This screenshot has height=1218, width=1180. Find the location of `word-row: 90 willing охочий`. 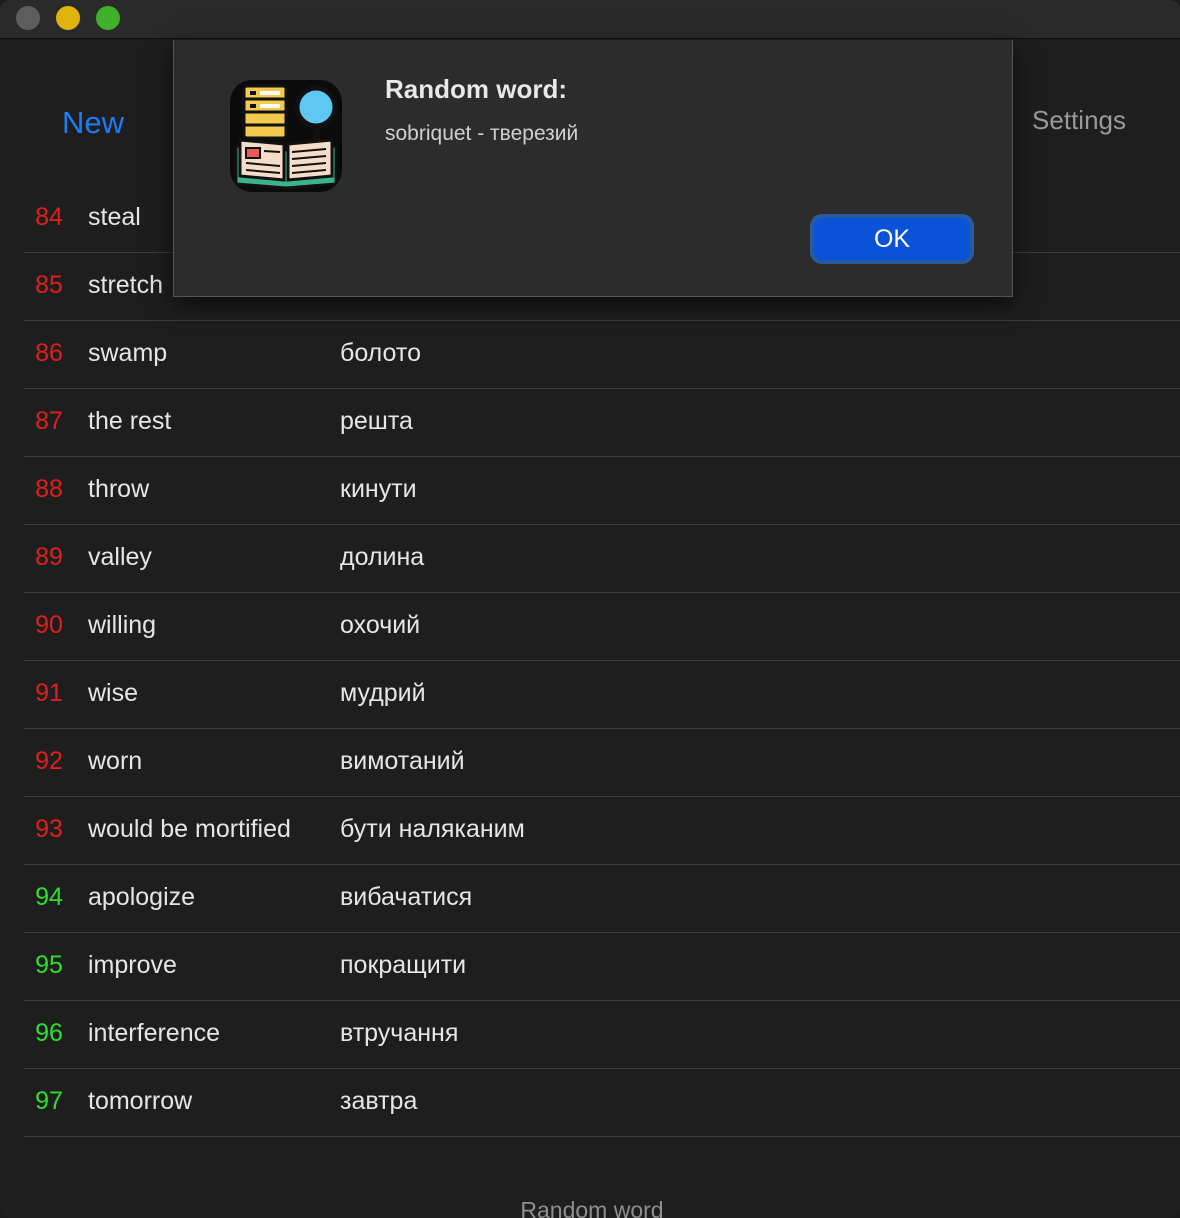

word-row: 90 willing охочий is located at coordinates (602, 627).